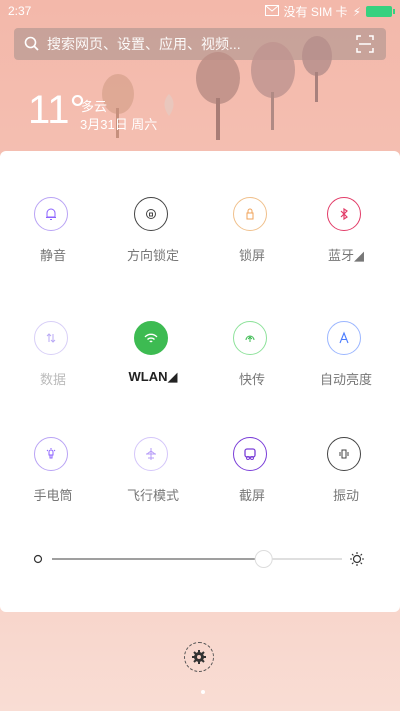 The image size is (400, 711). I want to click on carrier-text: 没有 SIM 卡, so click(315, 12).